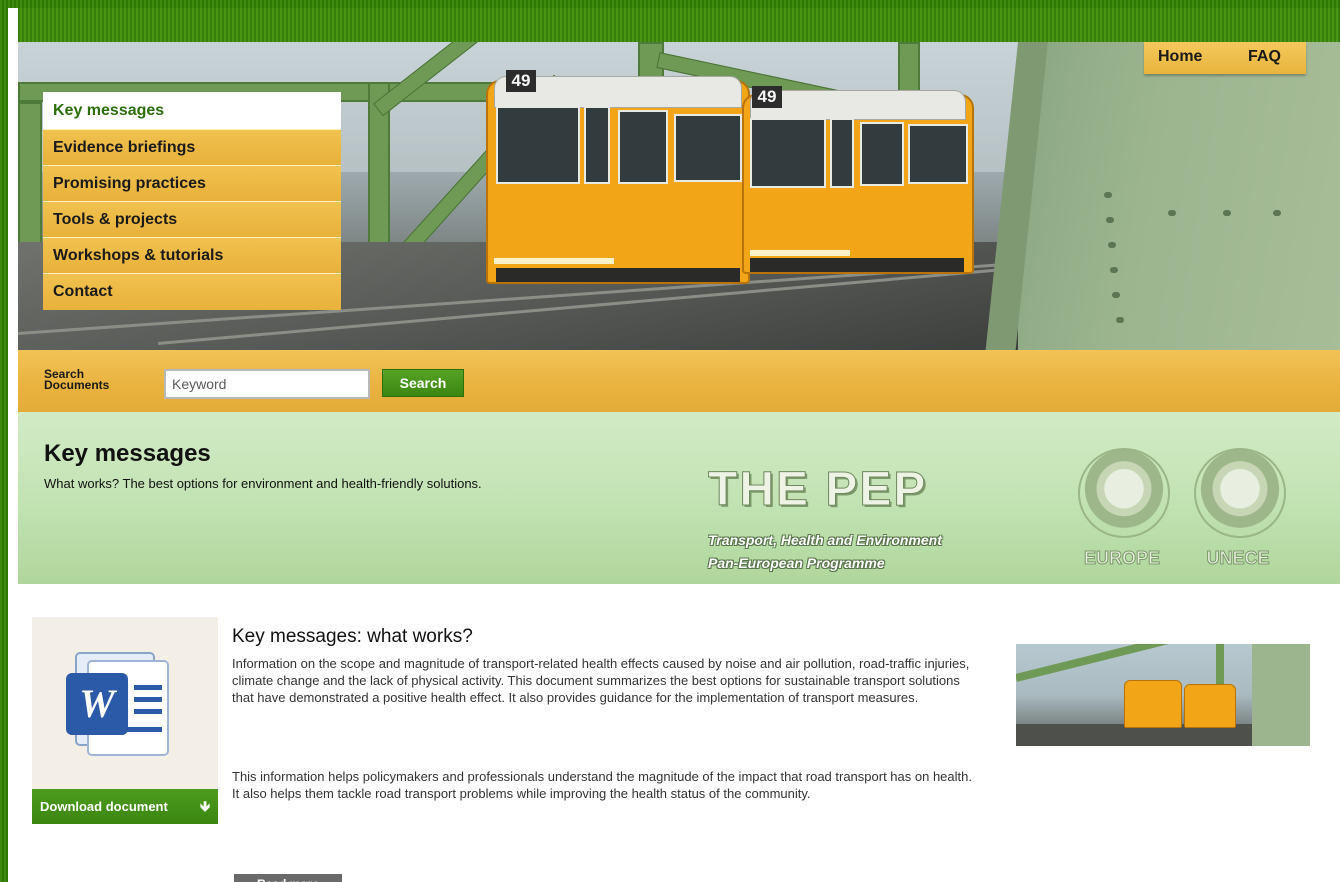 This screenshot has width=1340, height=882. What do you see at coordinates (13, 445) in the screenshot?
I see `frame-inner-left` at bounding box center [13, 445].